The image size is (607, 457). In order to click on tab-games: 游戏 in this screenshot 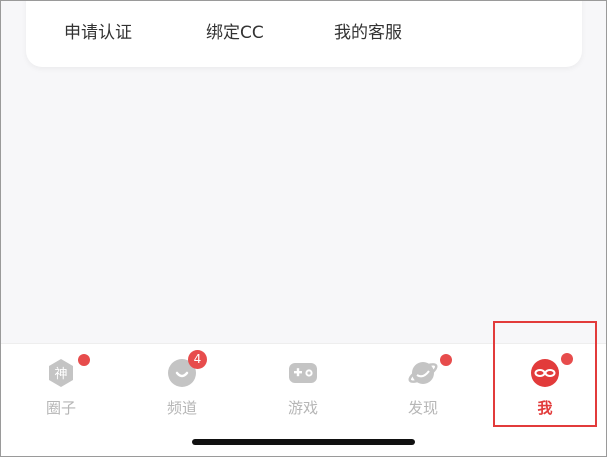, I will do `click(303, 391)`.